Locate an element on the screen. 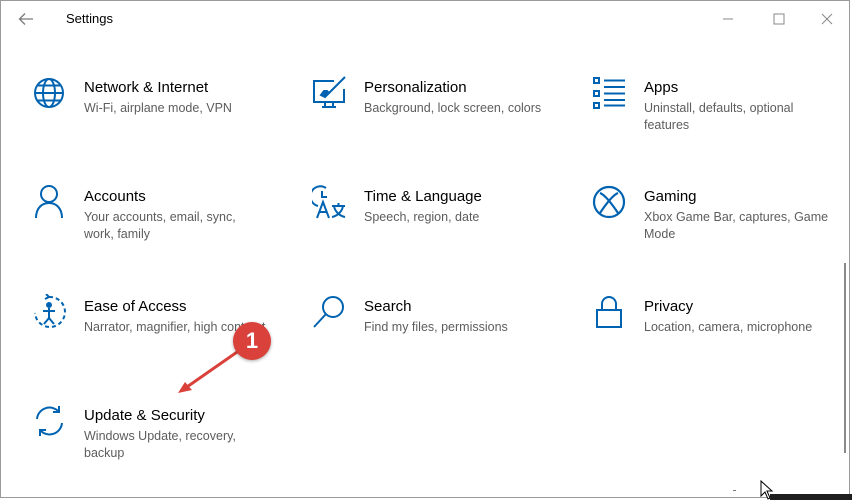 The image size is (852, 500). tile-description: Your accounts, email, sync, work, family is located at coordinates (160, 225).